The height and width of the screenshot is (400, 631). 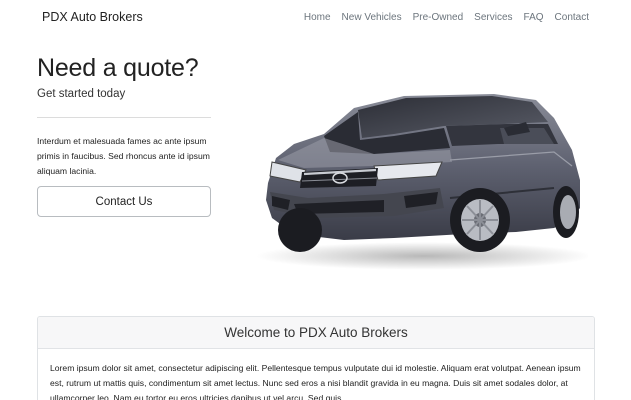 I want to click on hero-title: Need a quote?, so click(x=118, y=68).